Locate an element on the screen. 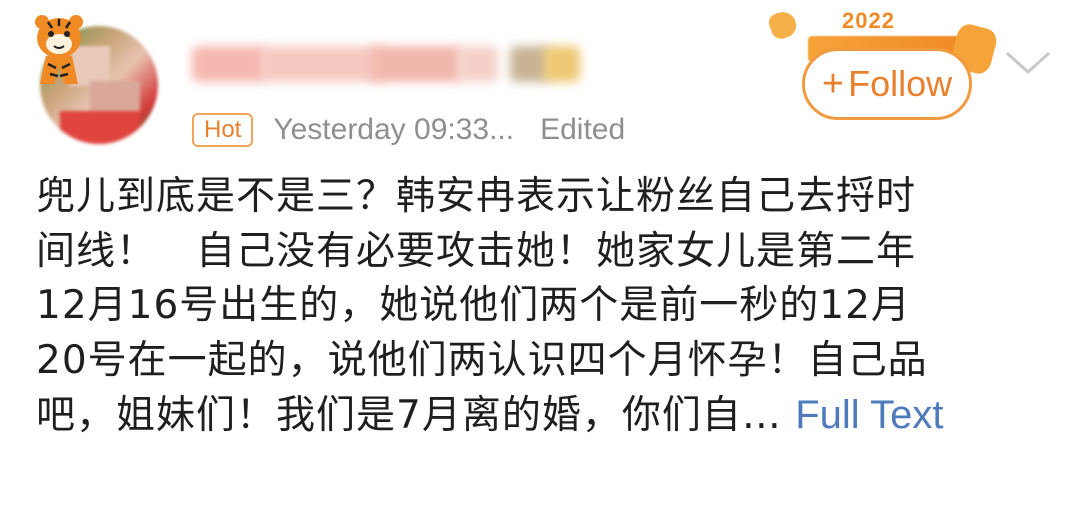  follow-button: + Follow is located at coordinates (887, 84).